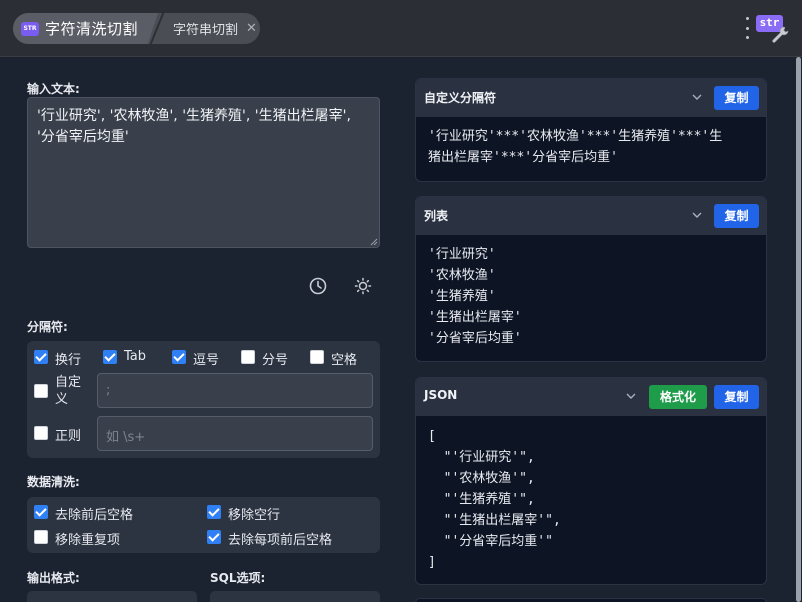 The image size is (802, 602). Describe the element at coordinates (135, 356) in the screenshot. I see `checkbox-label: Tab` at that location.